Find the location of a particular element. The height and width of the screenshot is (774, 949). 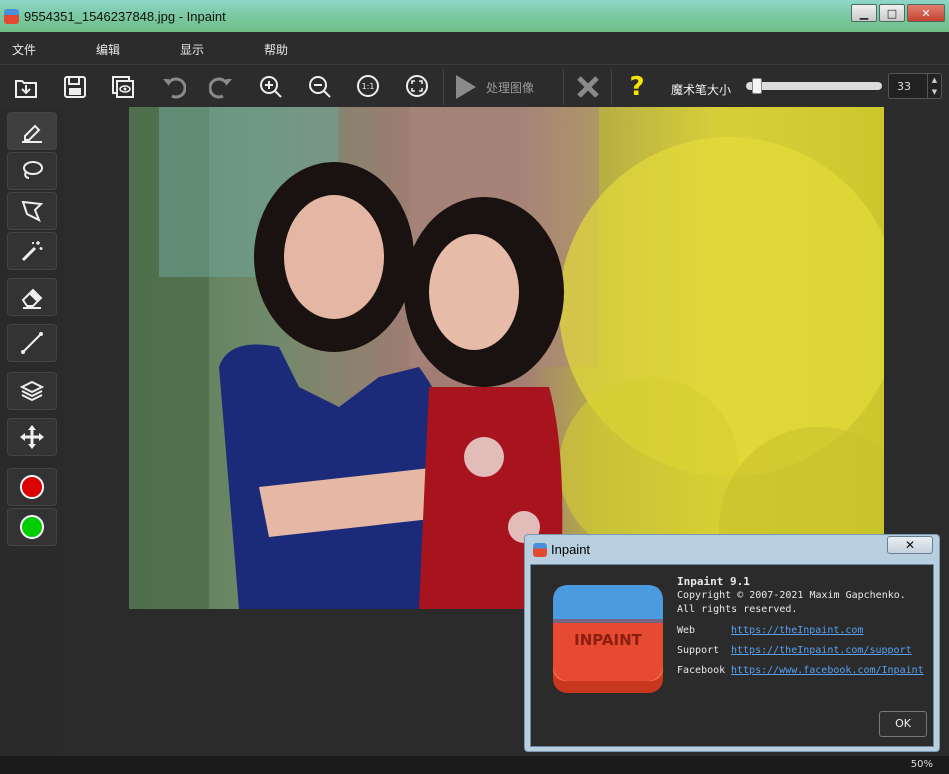

keep-color-button is located at coordinates (32, 527).